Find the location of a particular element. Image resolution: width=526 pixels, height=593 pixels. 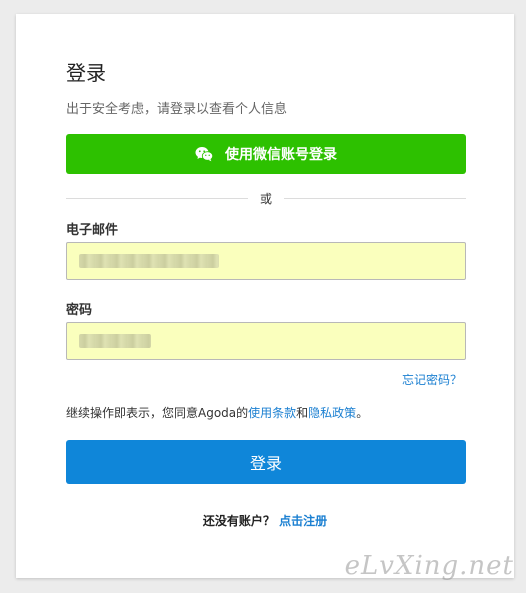

forgot-password-link: 忘记密码？ is located at coordinates (432, 379).